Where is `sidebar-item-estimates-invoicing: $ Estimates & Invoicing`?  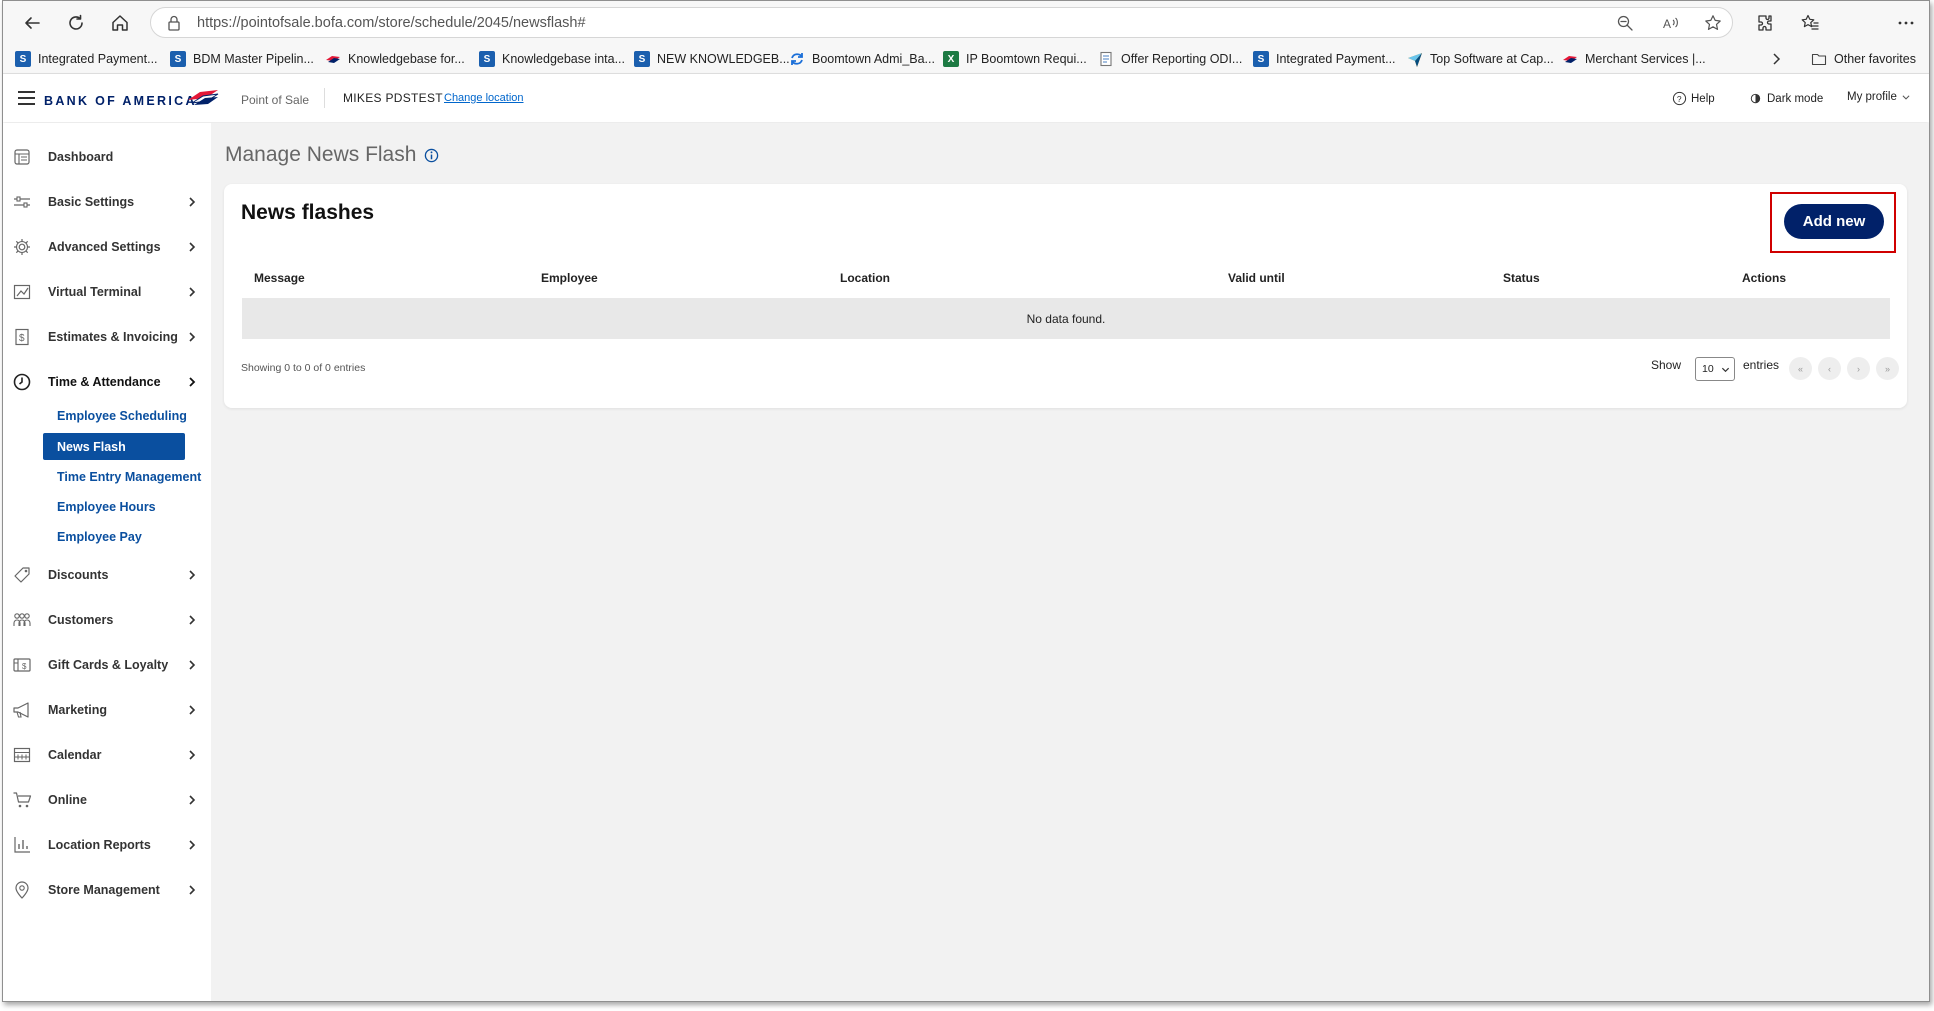 sidebar-item-estimates-invoicing: $ Estimates & Invoicing is located at coordinates (105, 337).